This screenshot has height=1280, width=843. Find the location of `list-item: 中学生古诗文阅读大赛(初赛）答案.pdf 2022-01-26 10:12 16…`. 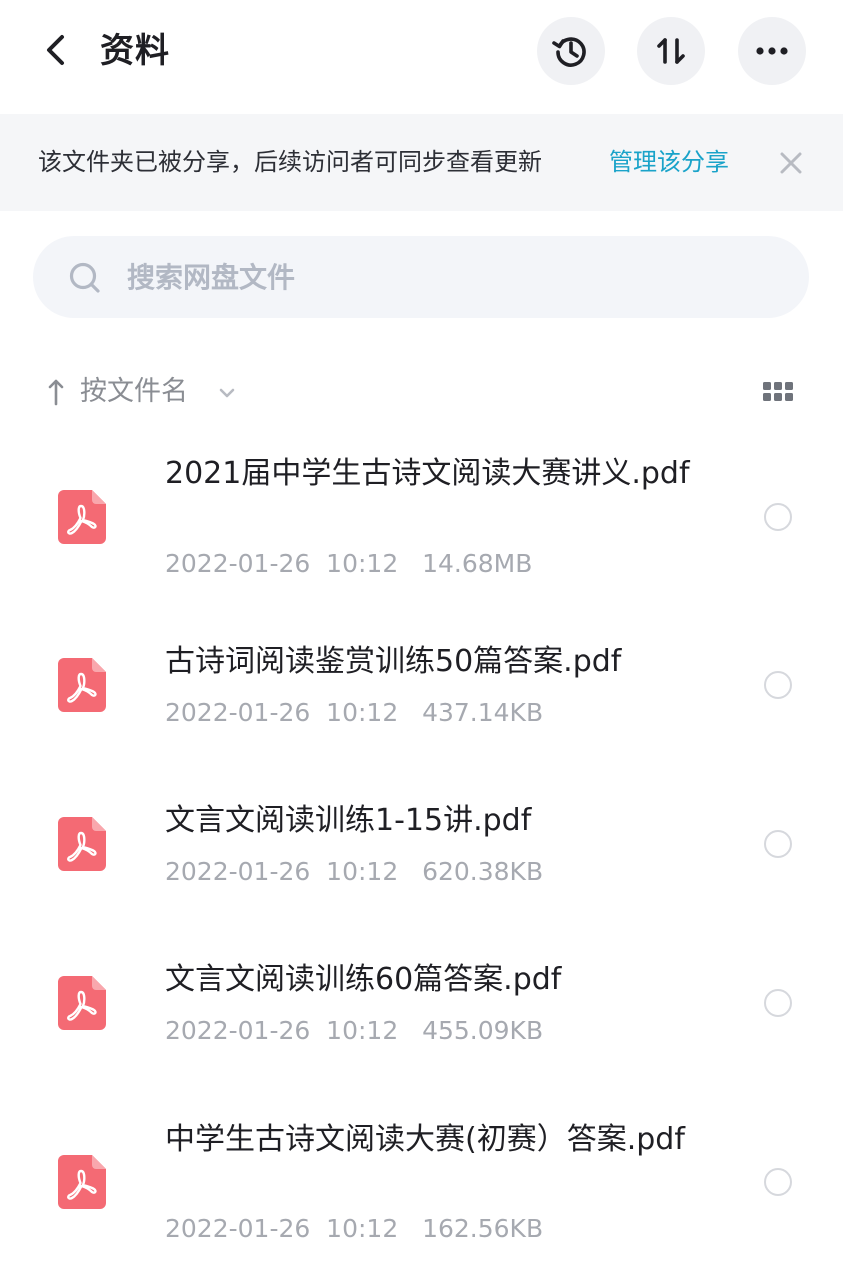

list-item: 中学生古诗文阅读大赛(初赛）答案.pdf 2022-01-26 10:12 16… is located at coordinates (421, 1183).